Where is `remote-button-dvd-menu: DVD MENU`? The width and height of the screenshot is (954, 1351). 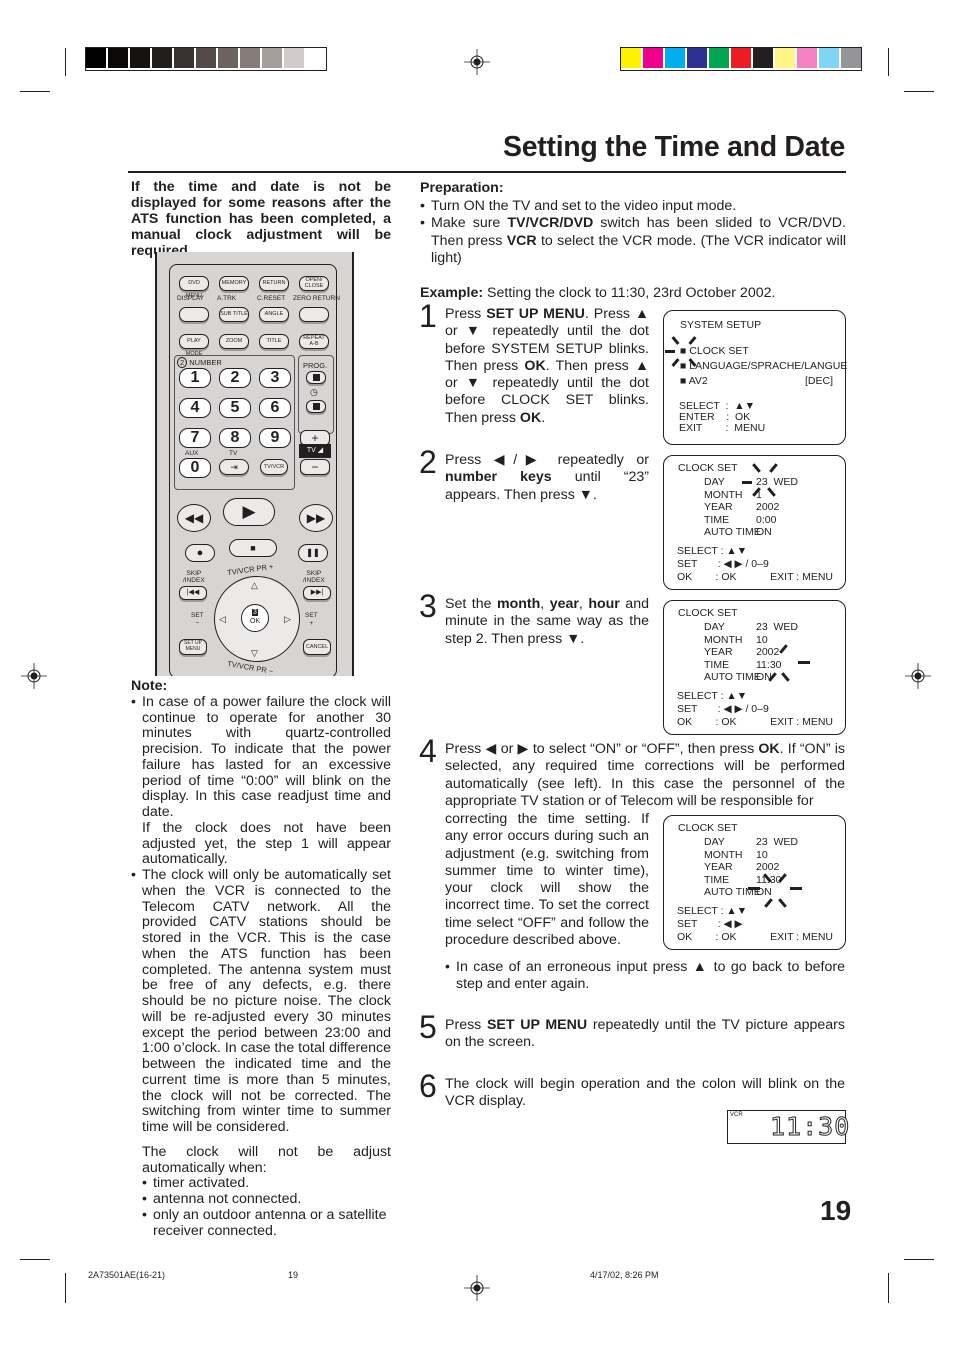 remote-button-dvd-menu: DVD MENU is located at coordinates (194, 287).